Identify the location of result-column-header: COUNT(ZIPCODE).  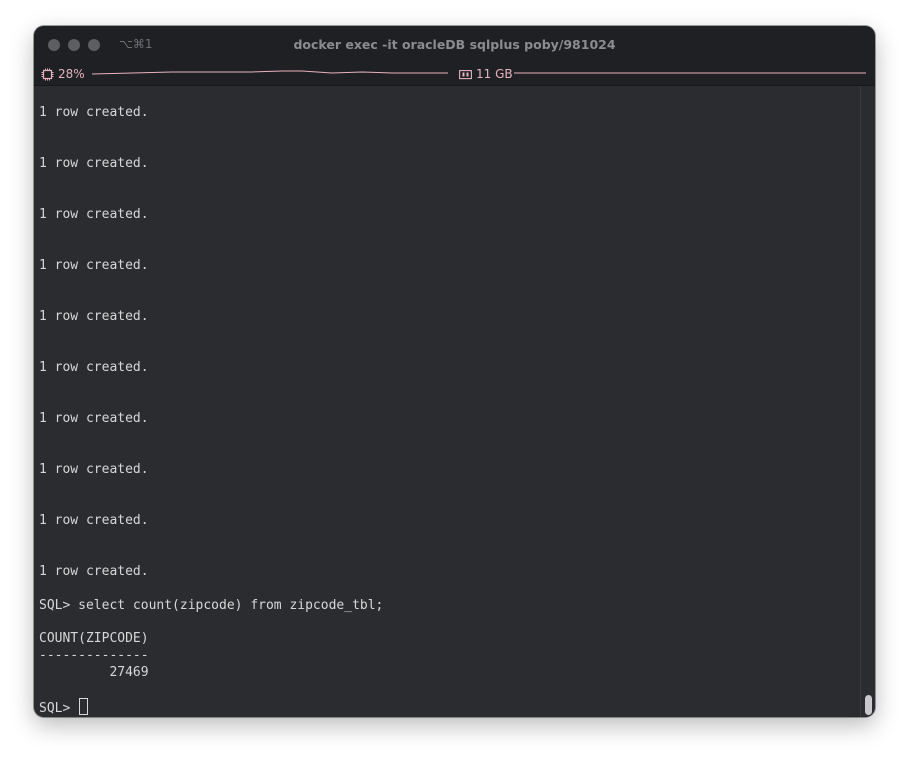
(94, 638).